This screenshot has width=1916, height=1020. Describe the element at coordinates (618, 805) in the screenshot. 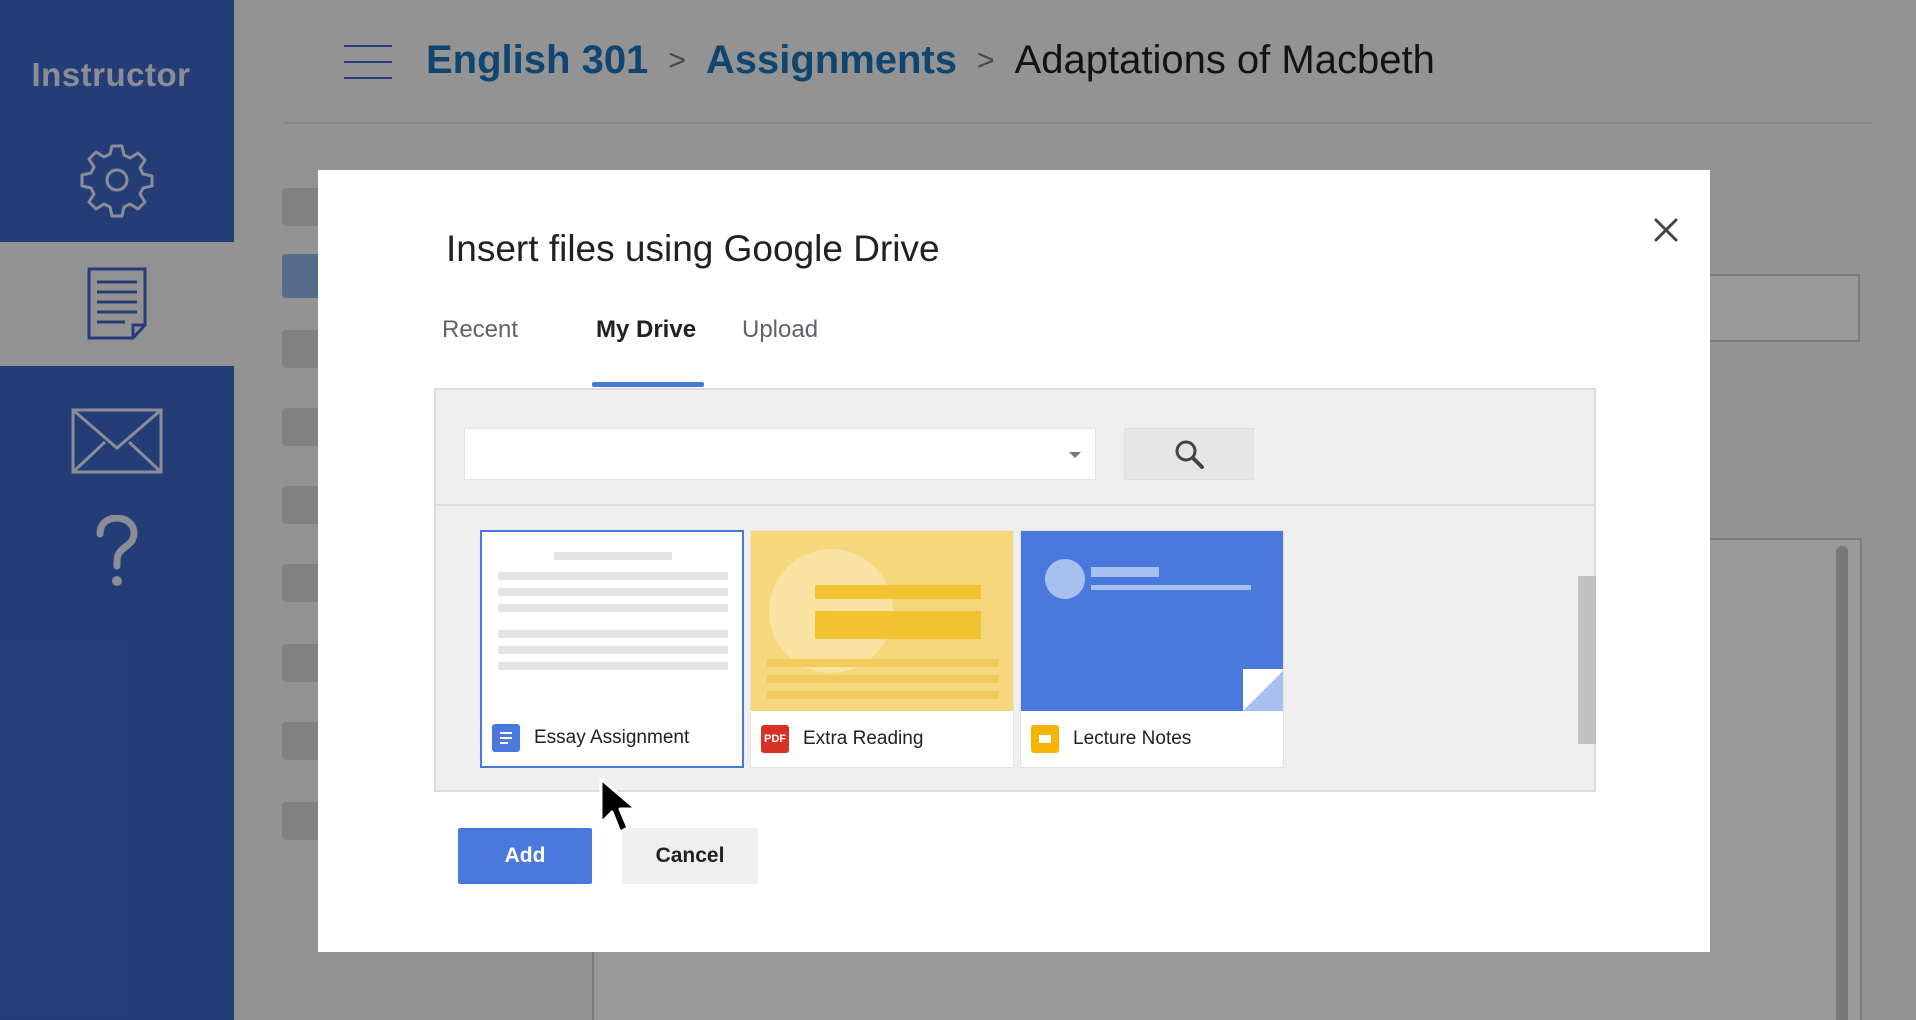

I see `mouse-cursor-icon` at that location.